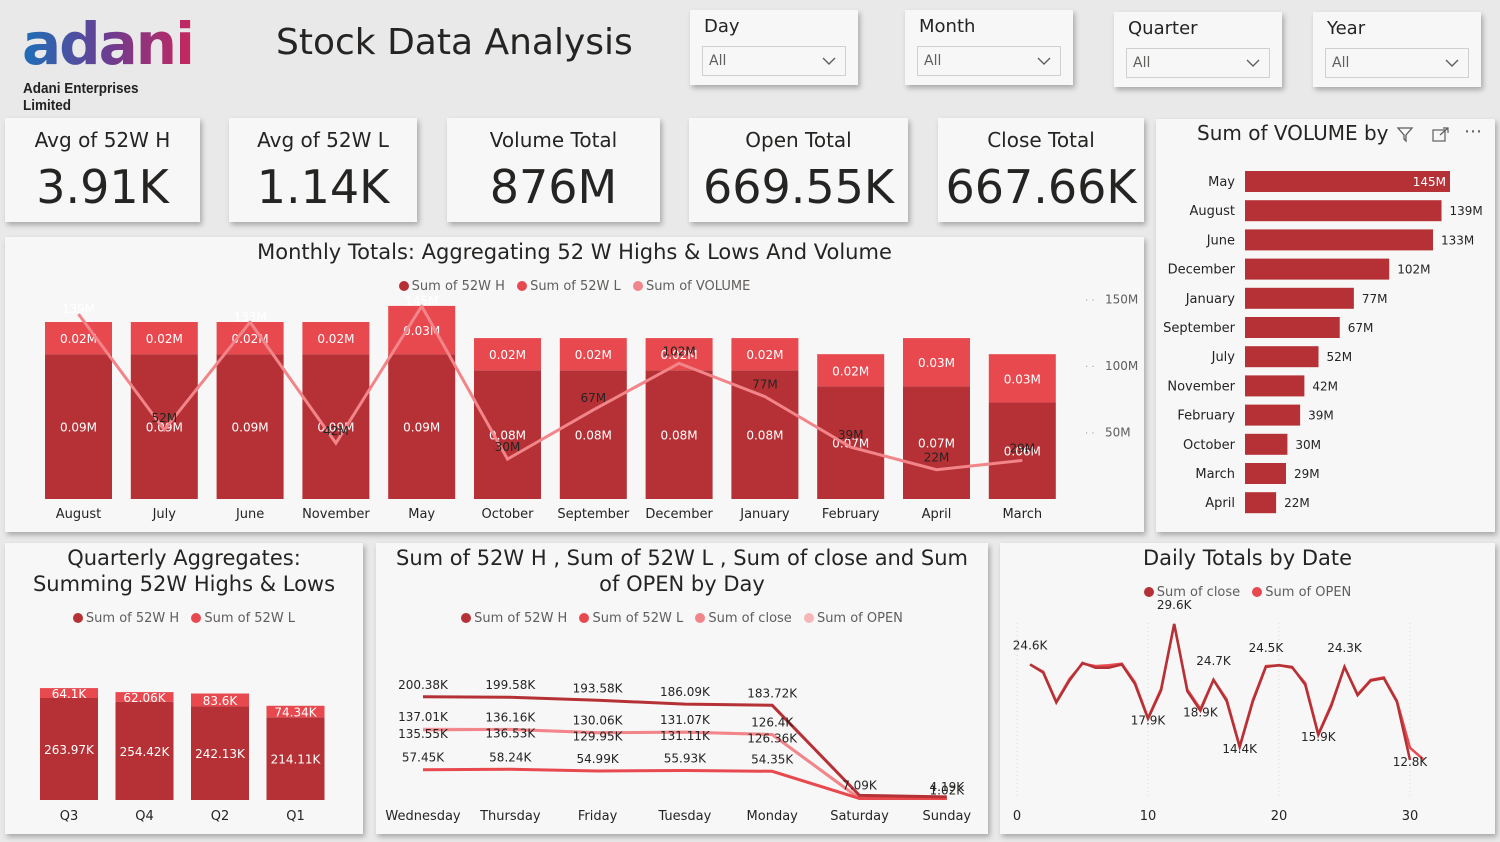 Image resolution: width=1500 pixels, height=842 pixels. I want to click on x-tick-label: Sunday, so click(946, 816).